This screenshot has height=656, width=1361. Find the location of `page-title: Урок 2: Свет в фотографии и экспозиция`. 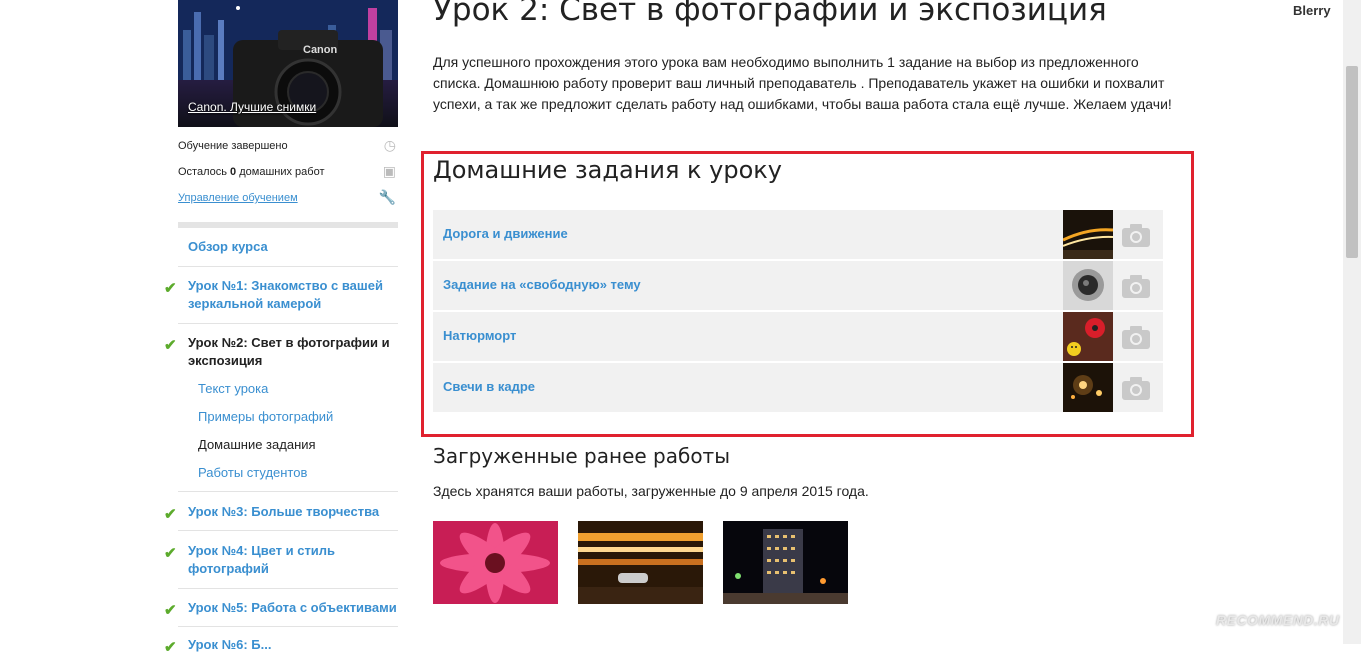

page-title: Урок 2: Свет в фотографии и экспозиция is located at coordinates (770, 14).